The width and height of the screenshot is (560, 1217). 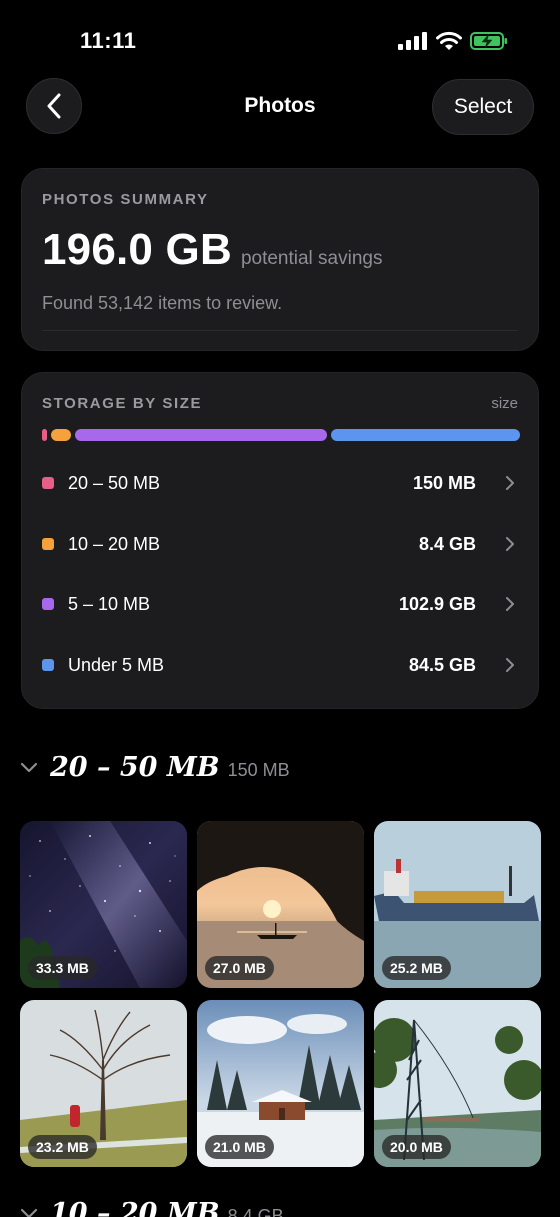 What do you see at coordinates (449, 40) in the screenshot?
I see `wifi-icon` at bounding box center [449, 40].